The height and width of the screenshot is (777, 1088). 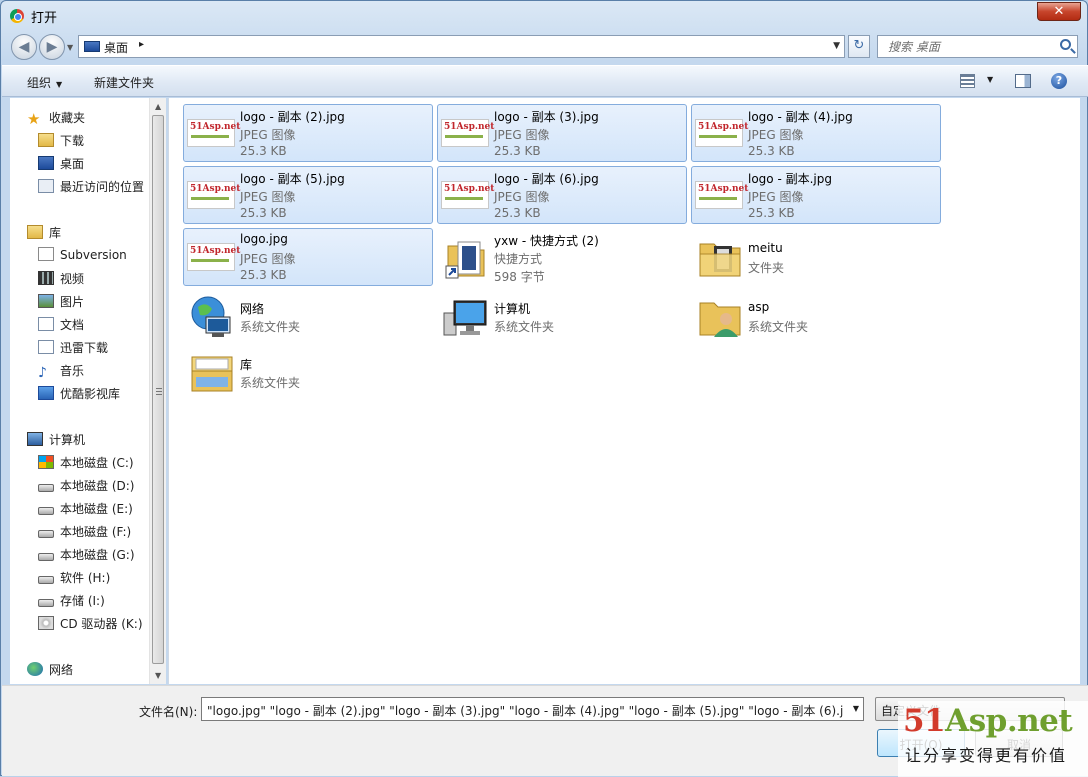 I want to click on file-type: 文件夹, so click(x=766, y=268).